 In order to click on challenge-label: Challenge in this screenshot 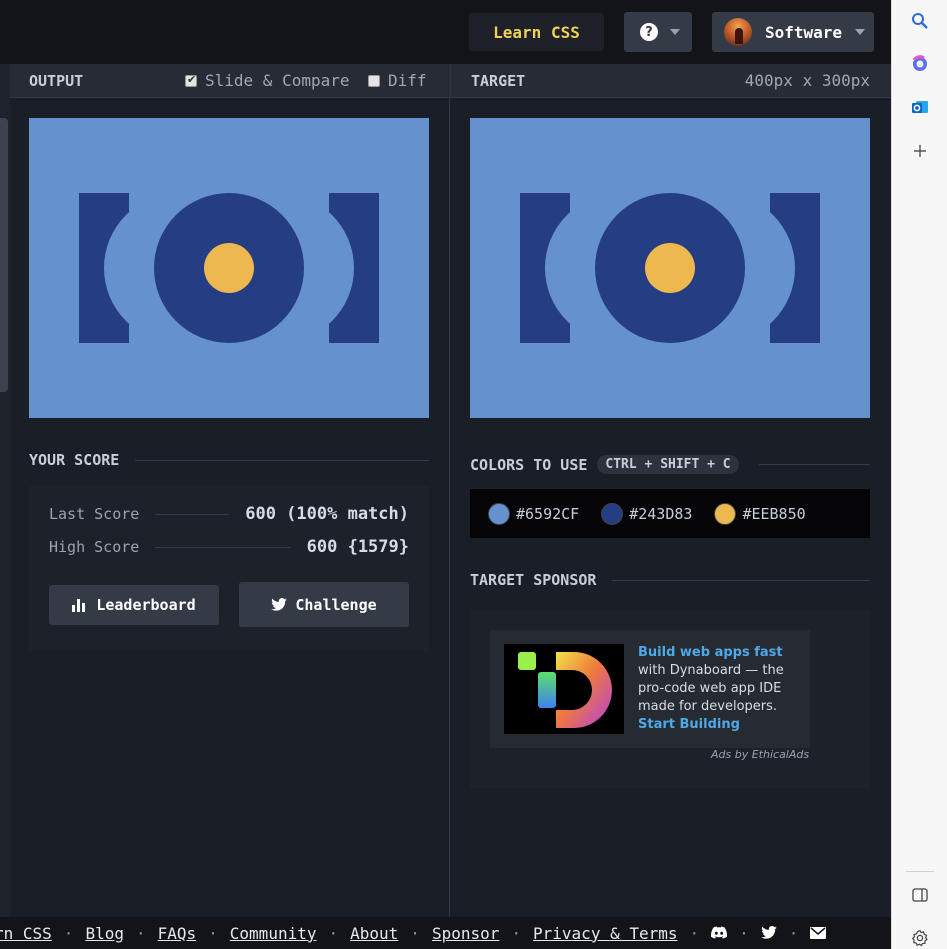, I will do `click(336, 604)`.